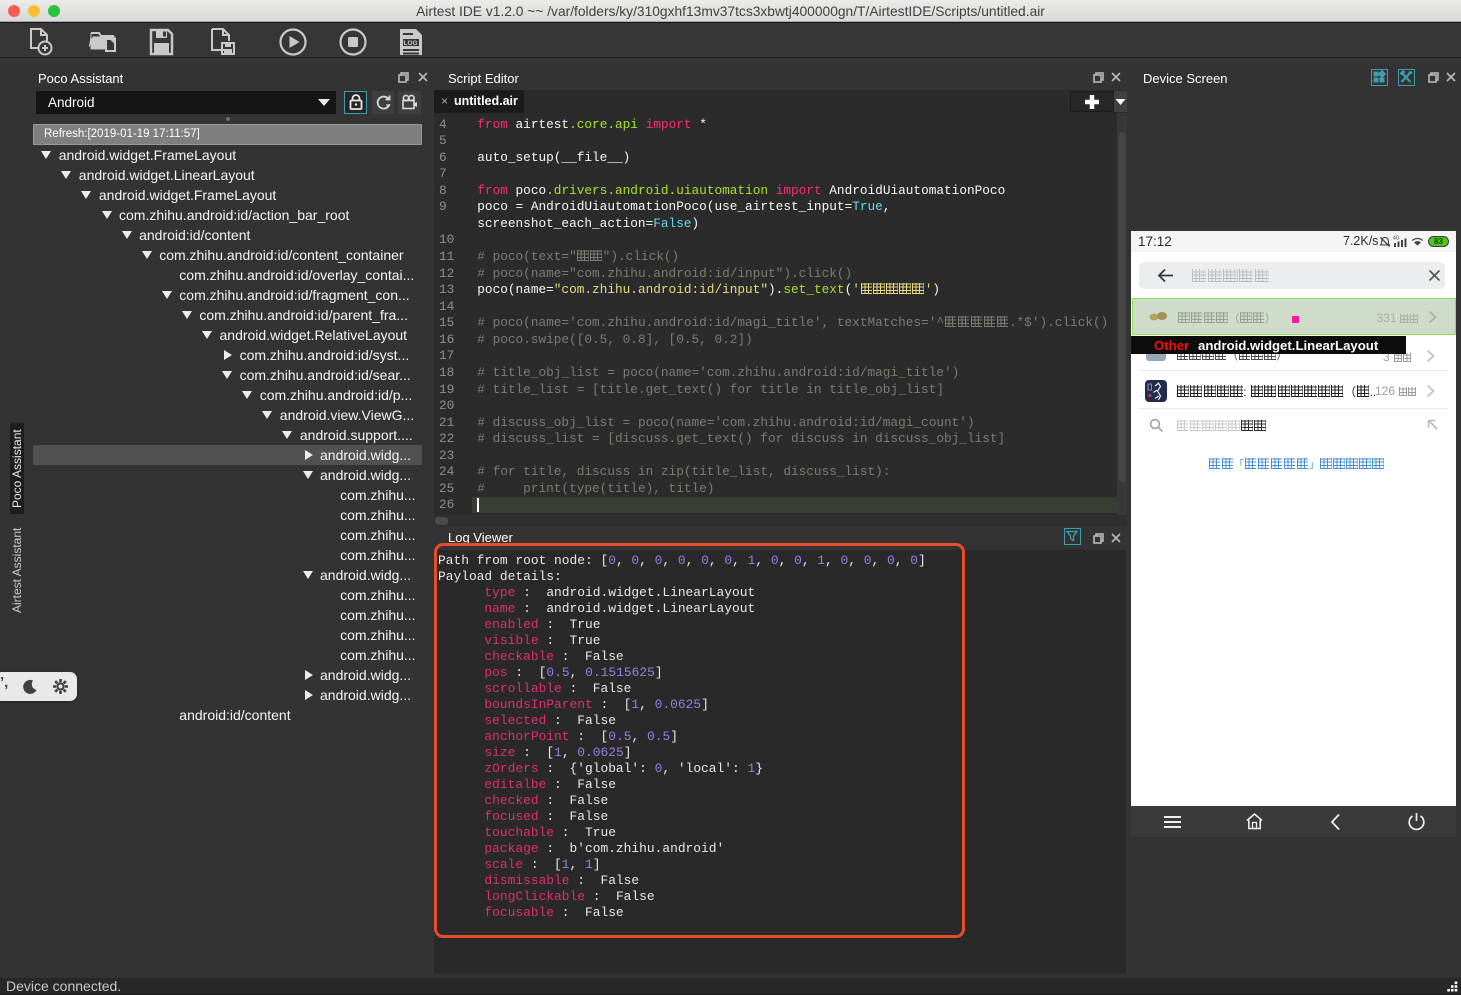 This screenshot has height=995, width=1461. I want to click on svg-text: LOG, so click(411, 43).